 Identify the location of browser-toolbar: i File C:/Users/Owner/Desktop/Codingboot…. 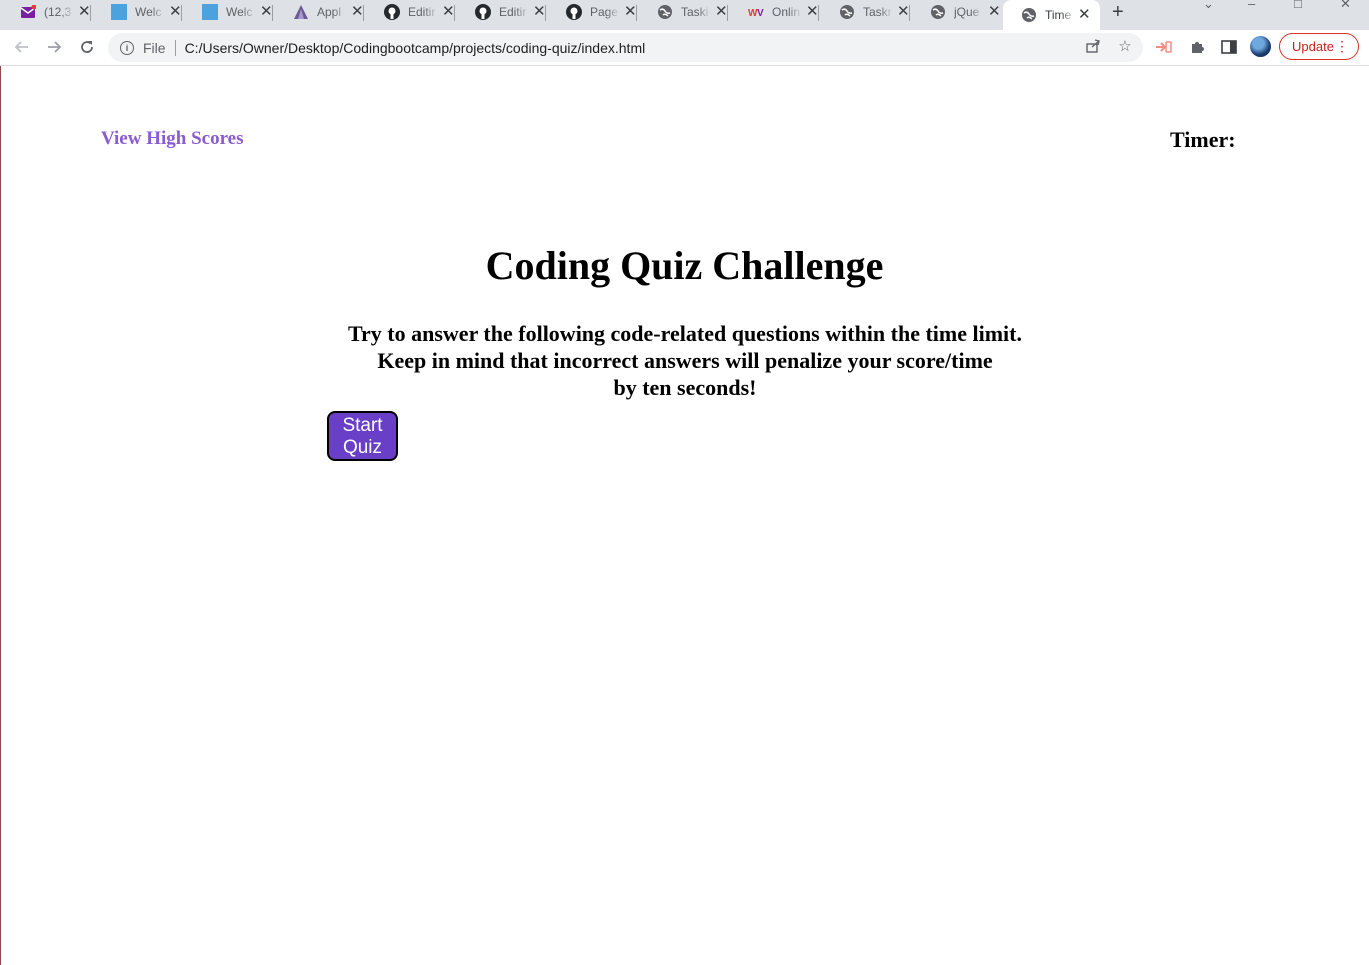
(684, 48).